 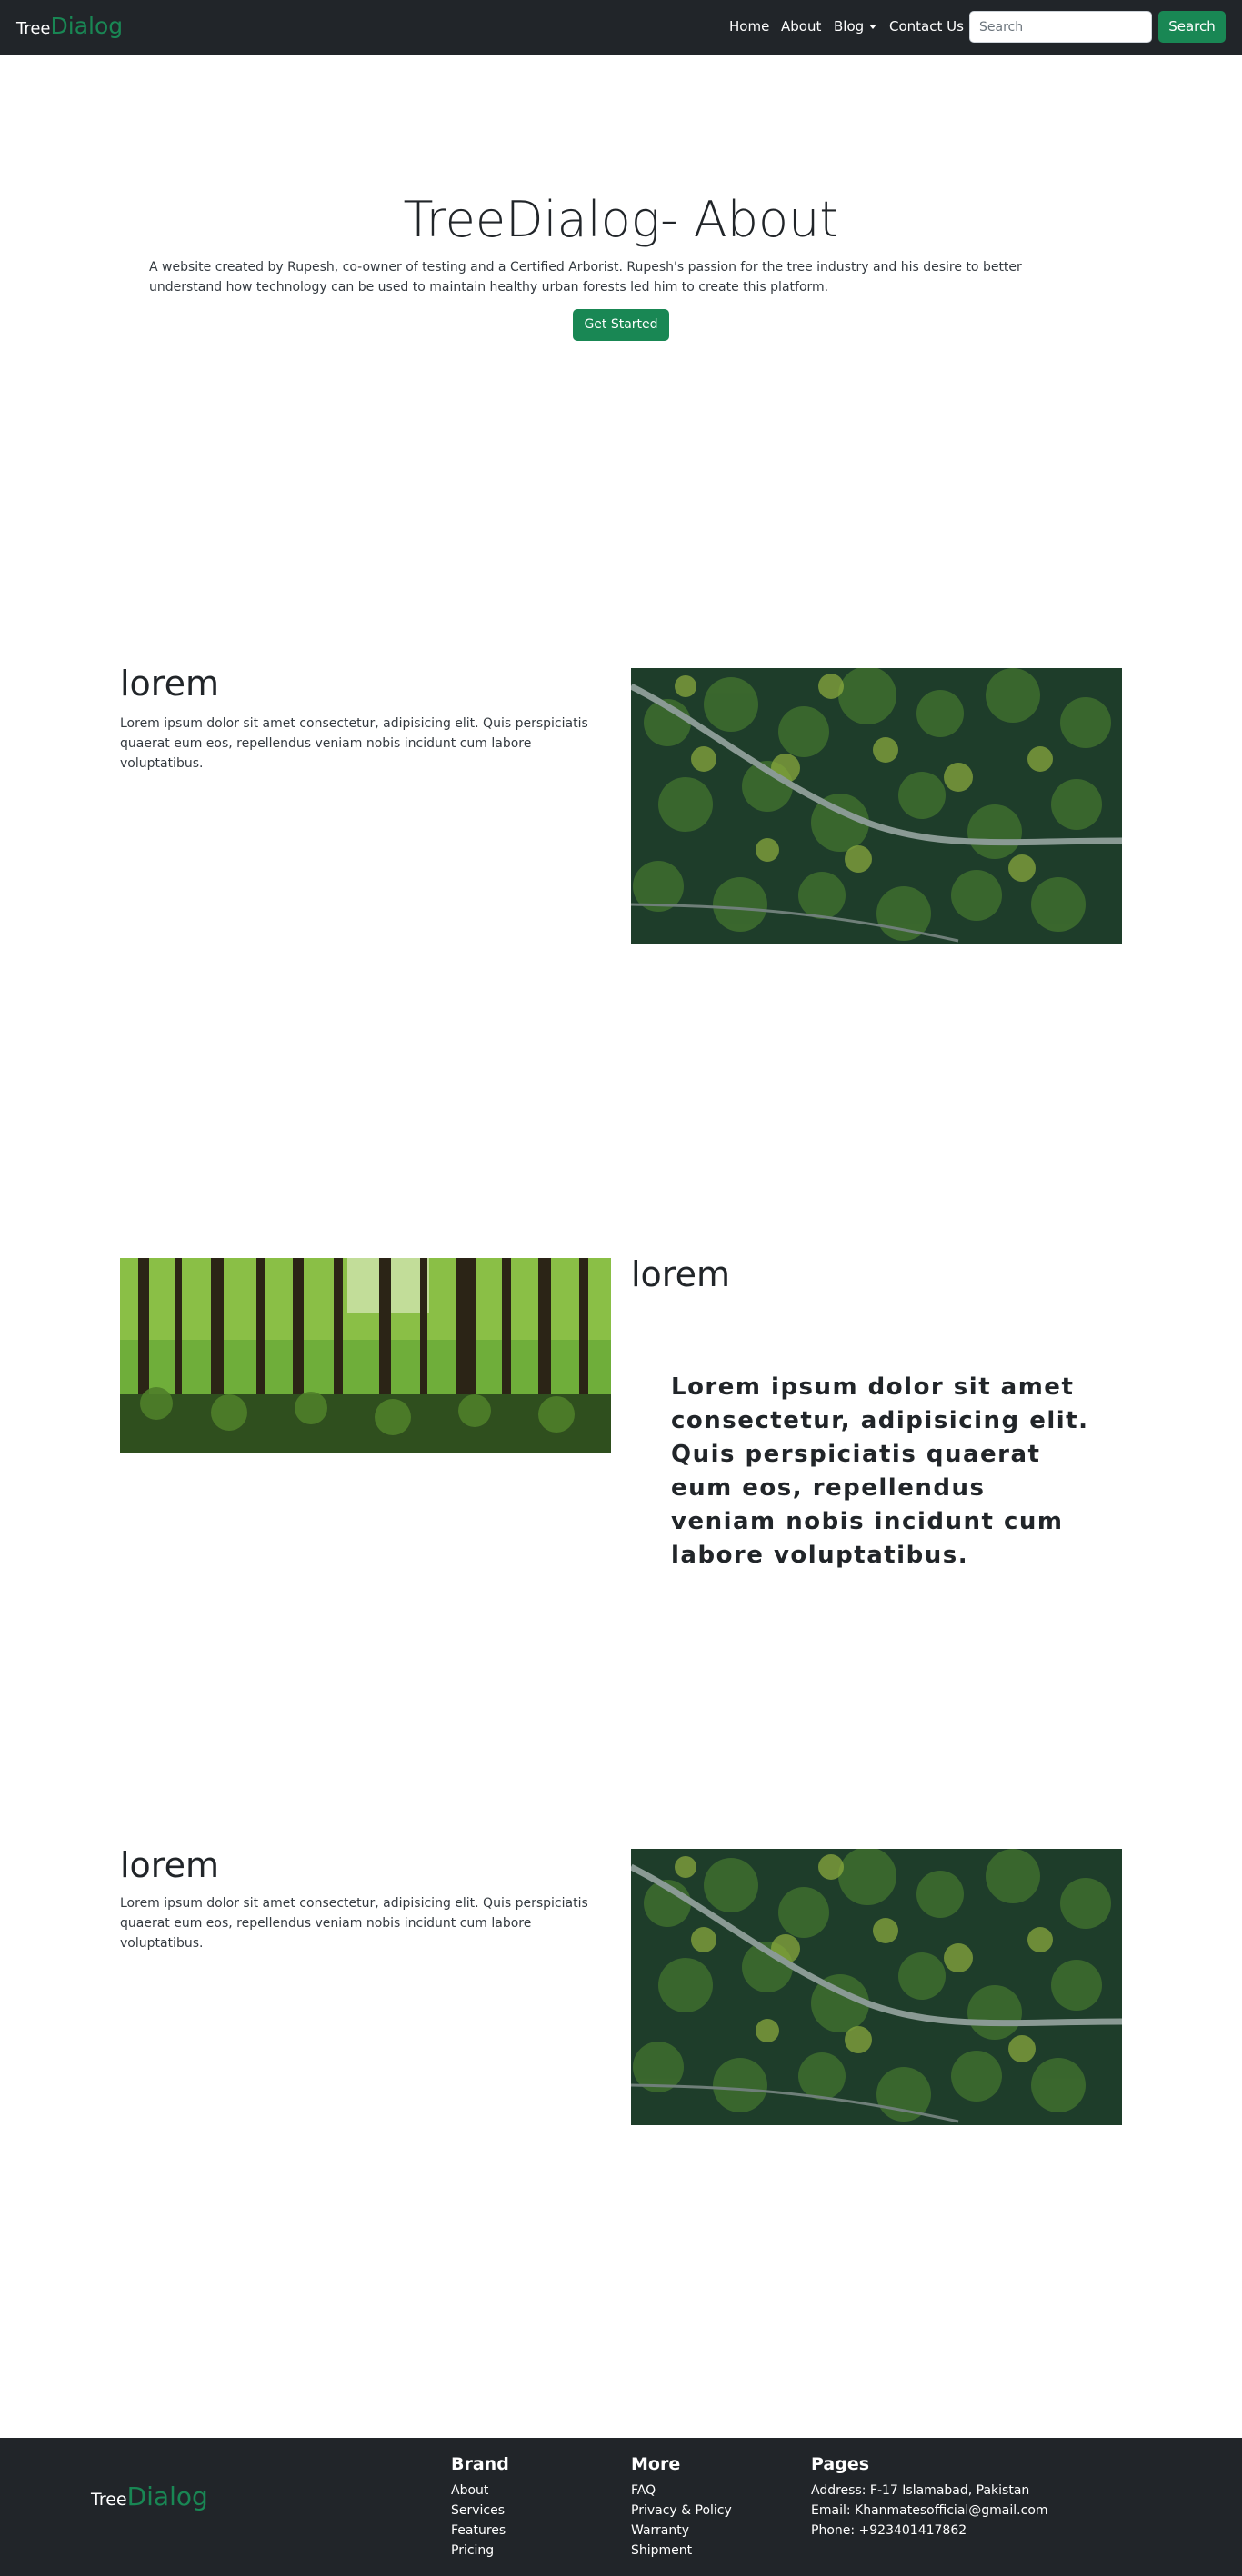 What do you see at coordinates (109, 2500) in the screenshot?
I see `footer-brand-text-tree: Tree` at bounding box center [109, 2500].